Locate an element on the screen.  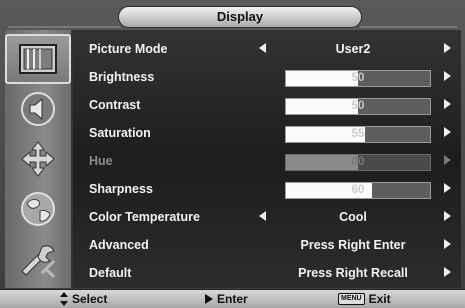
contrast-row: Contrast 50 is located at coordinates (267, 106).